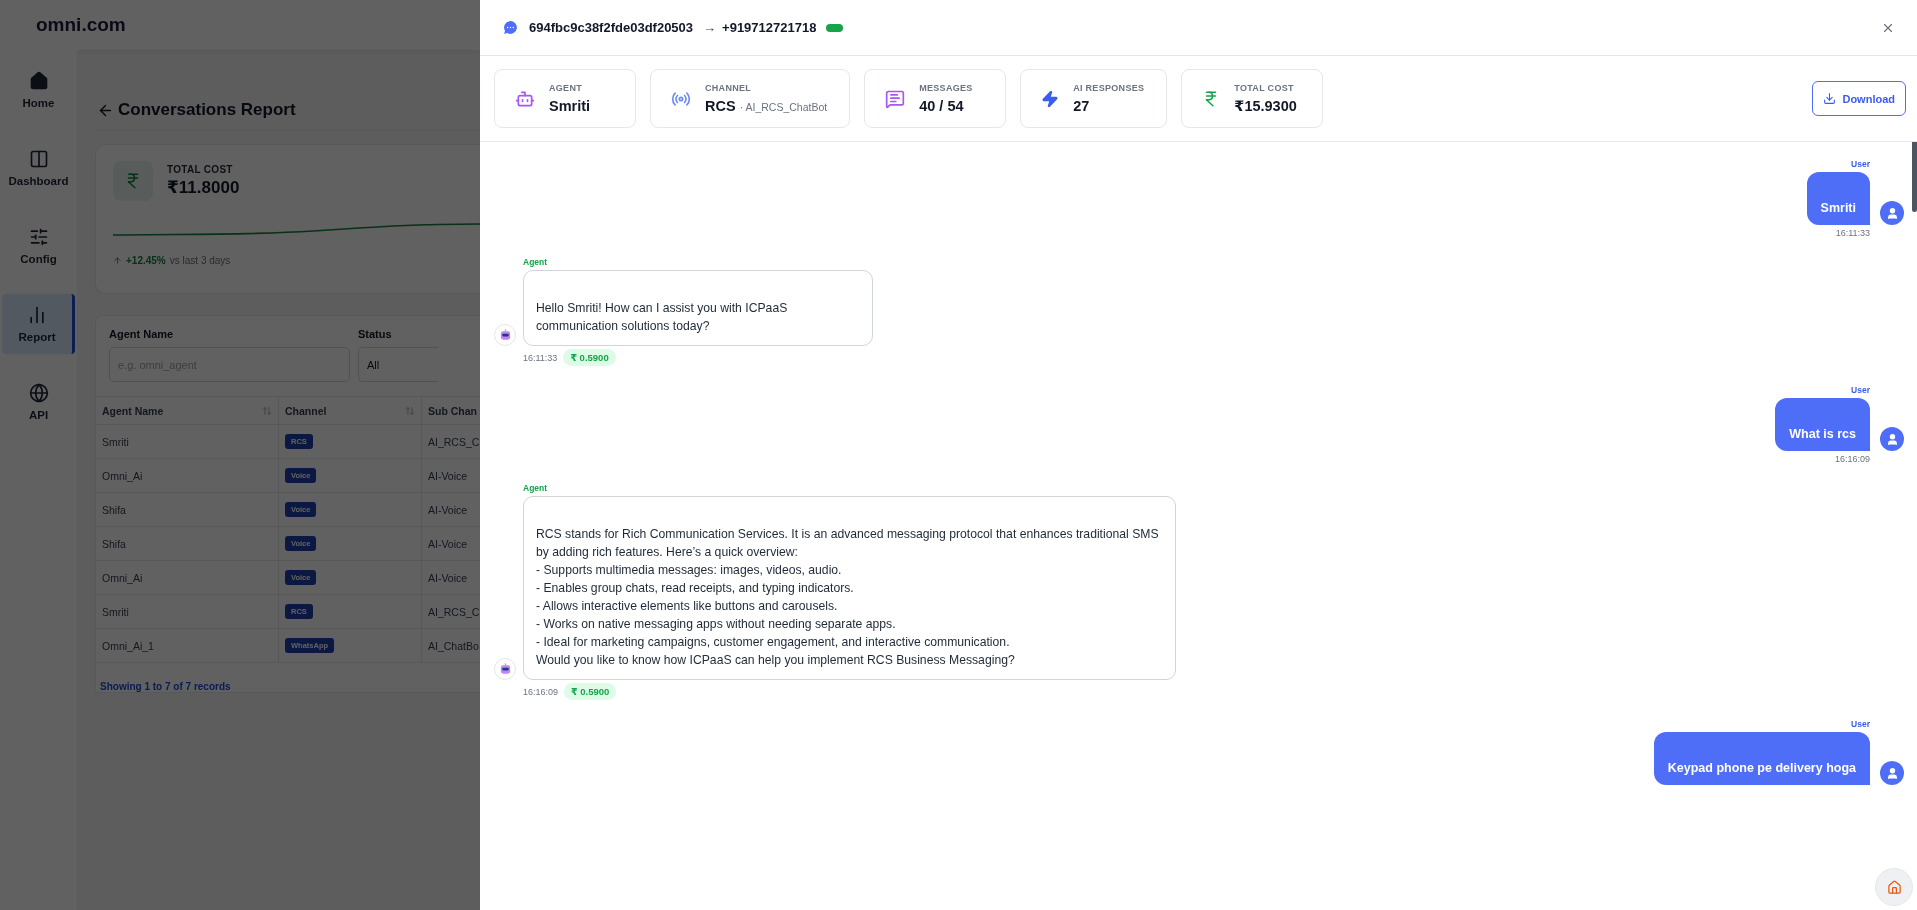 This screenshot has width=1917, height=910. What do you see at coordinates (835, 27) in the screenshot?
I see `status-pill` at bounding box center [835, 27].